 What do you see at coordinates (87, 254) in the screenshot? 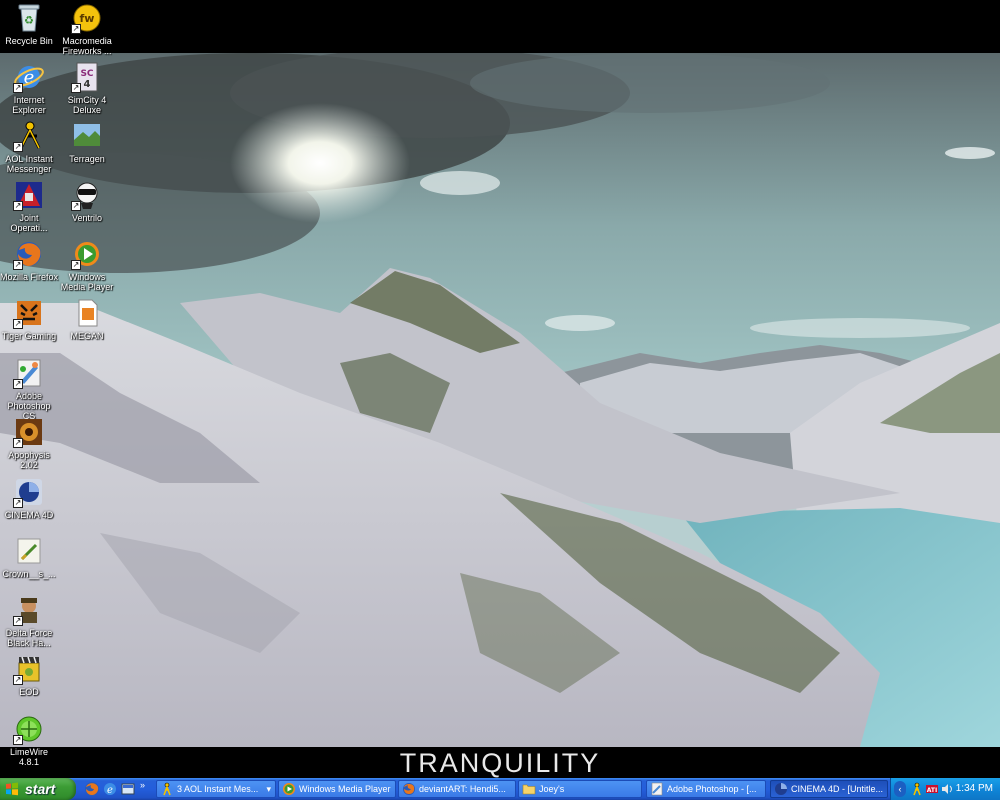
I see `media-player-icon: ↗` at bounding box center [87, 254].